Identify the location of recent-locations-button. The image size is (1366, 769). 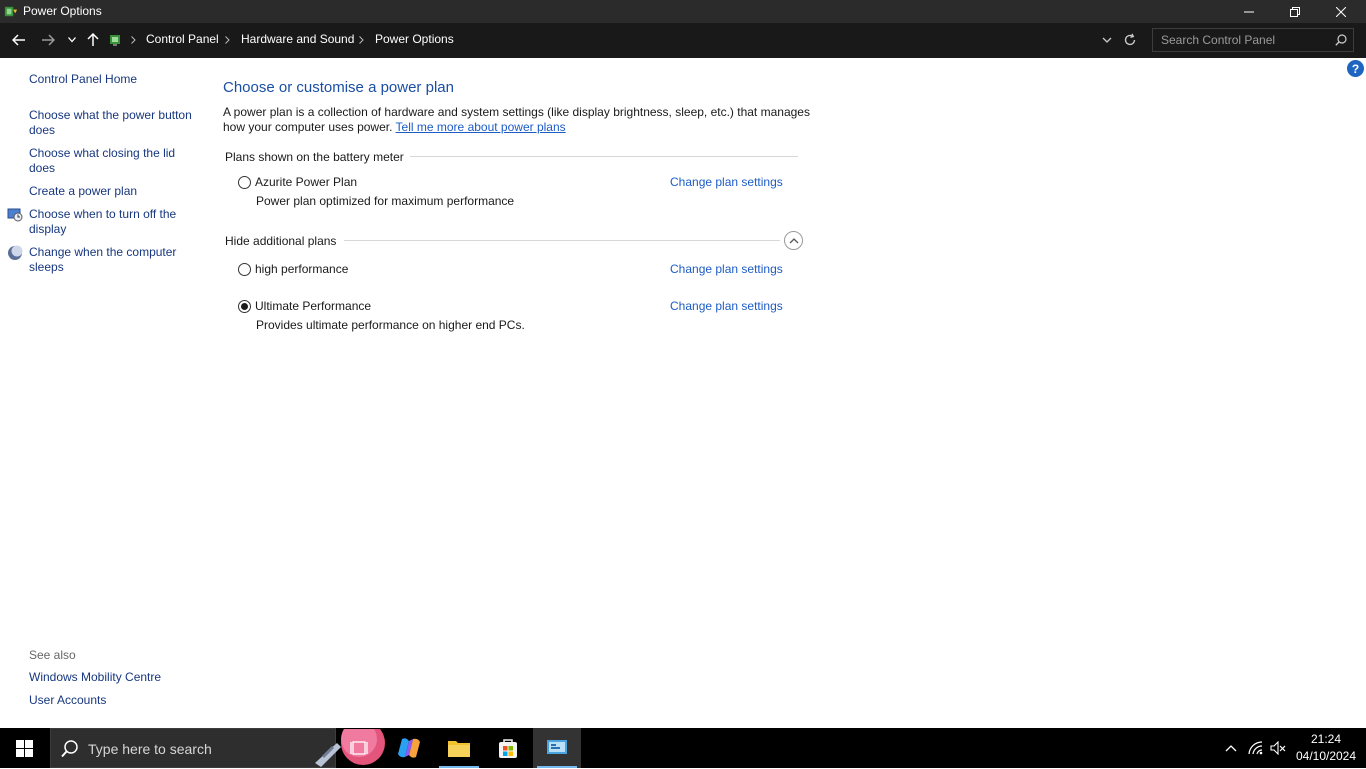
(72, 40).